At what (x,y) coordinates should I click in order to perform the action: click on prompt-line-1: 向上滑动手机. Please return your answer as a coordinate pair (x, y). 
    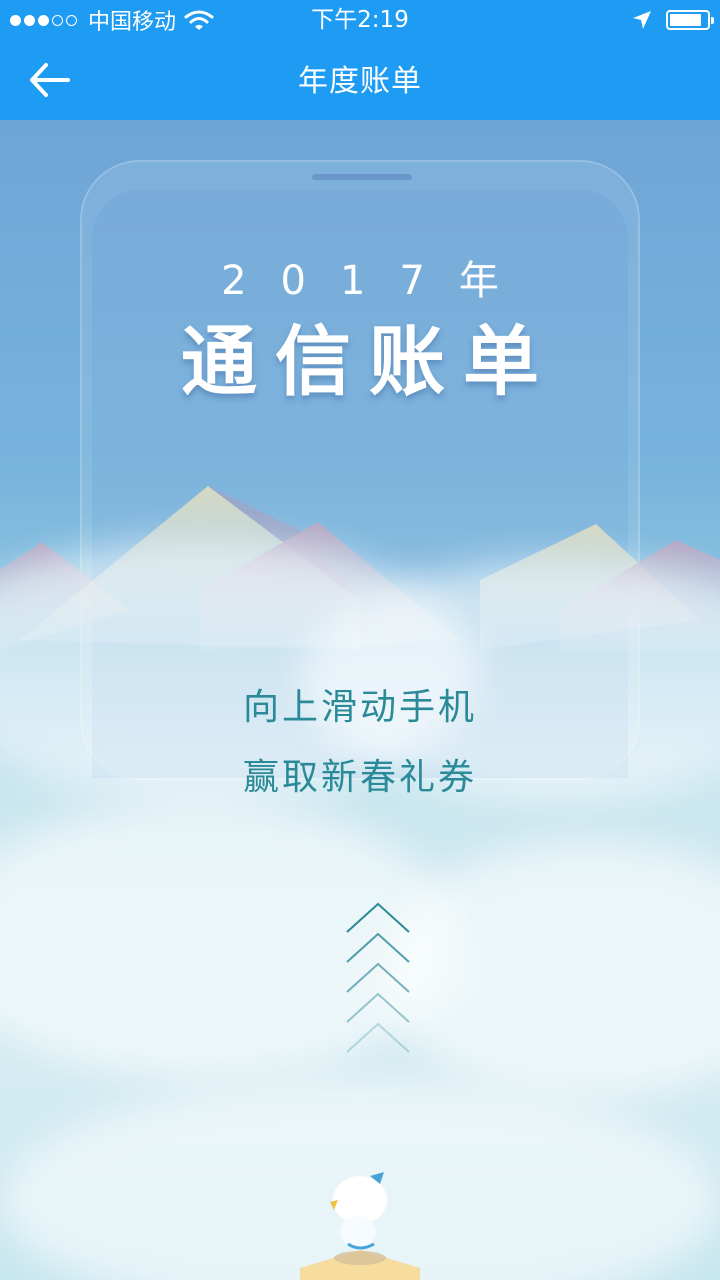
    Looking at the image, I should click on (359, 707).